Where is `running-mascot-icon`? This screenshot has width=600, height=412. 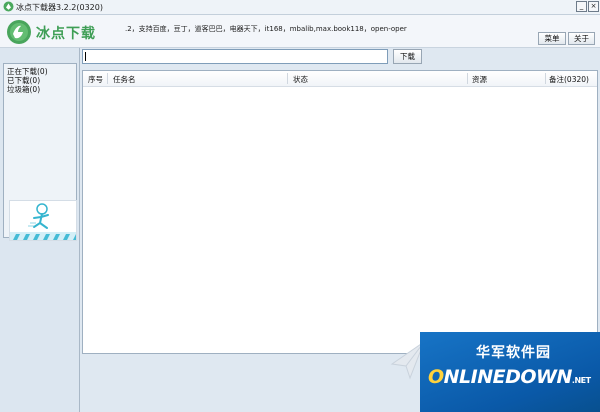 running-mascot-icon is located at coordinates (43, 220).